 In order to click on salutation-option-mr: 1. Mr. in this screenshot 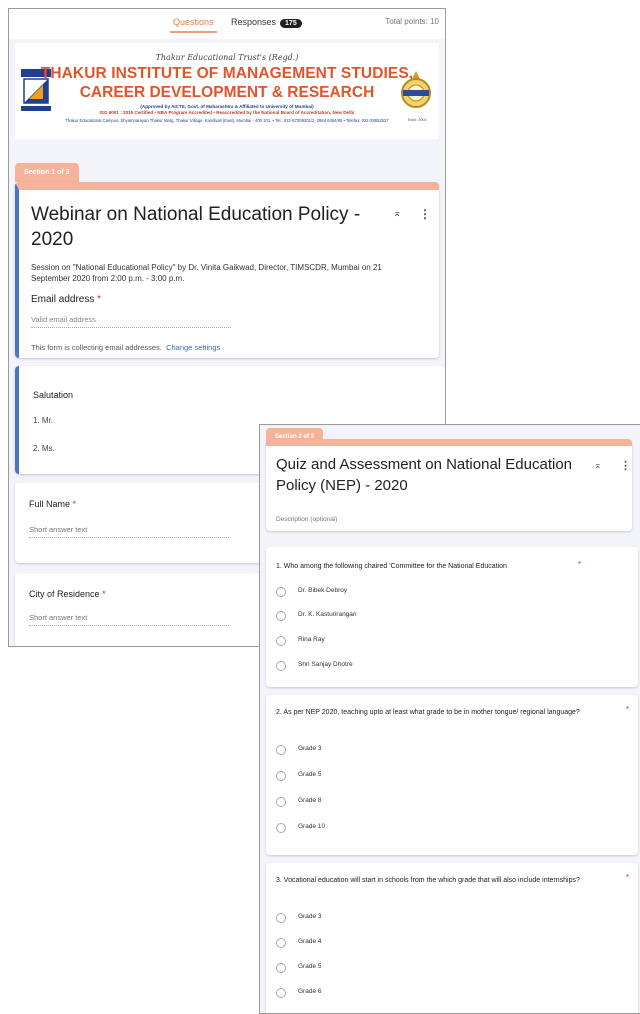, I will do `click(43, 420)`.